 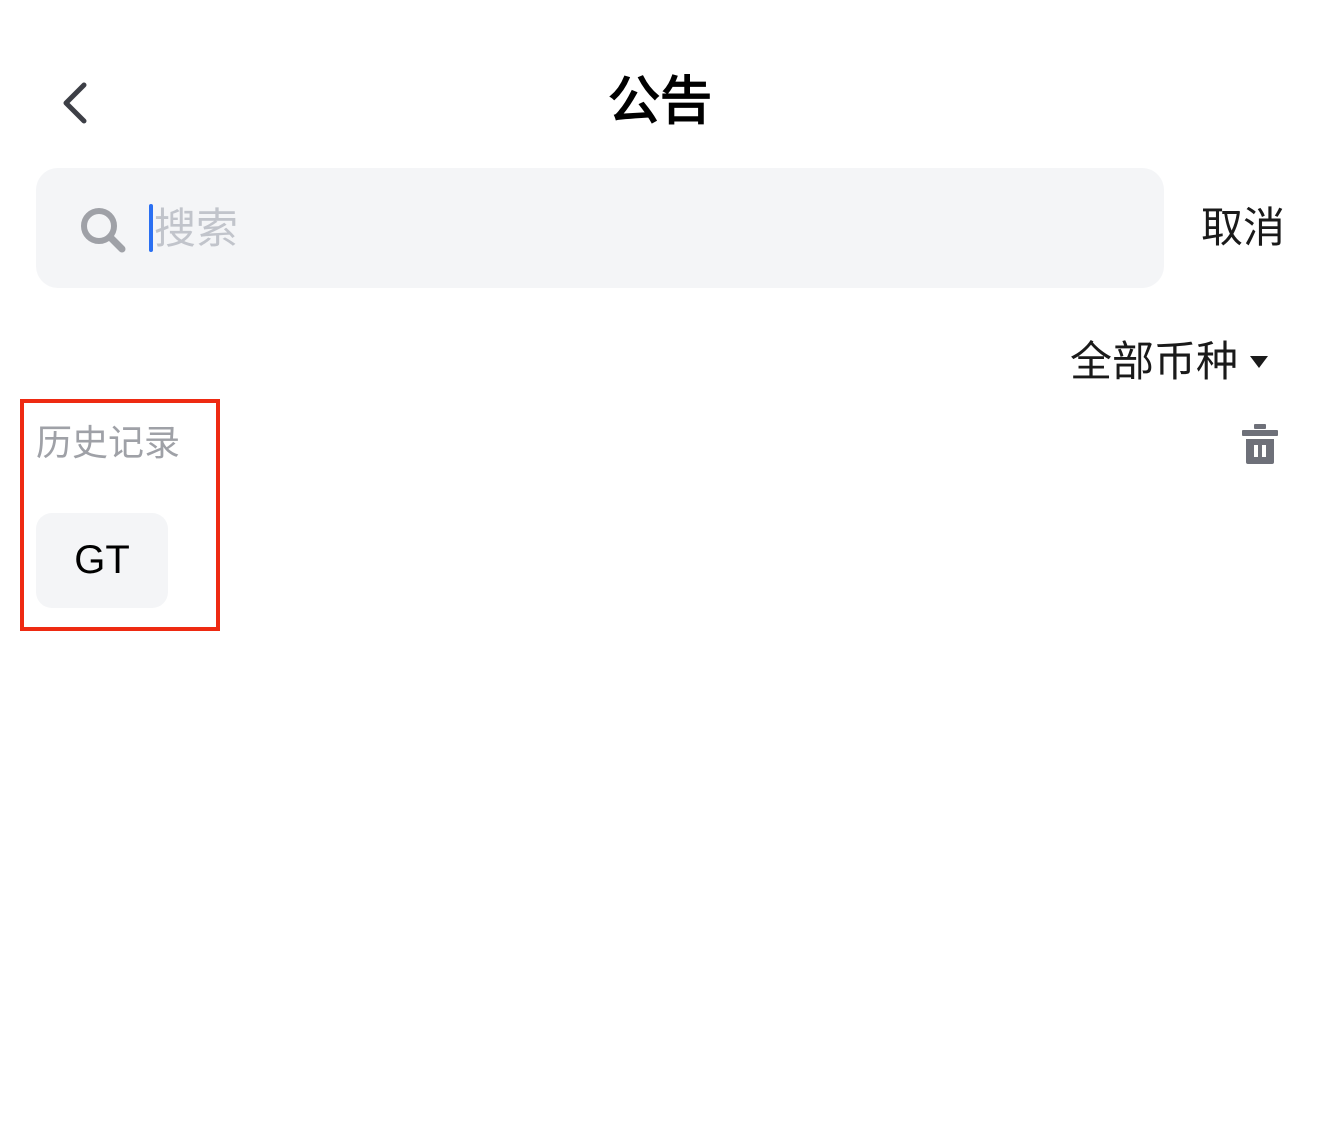 I want to click on search-input, so click(x=647, y=228).